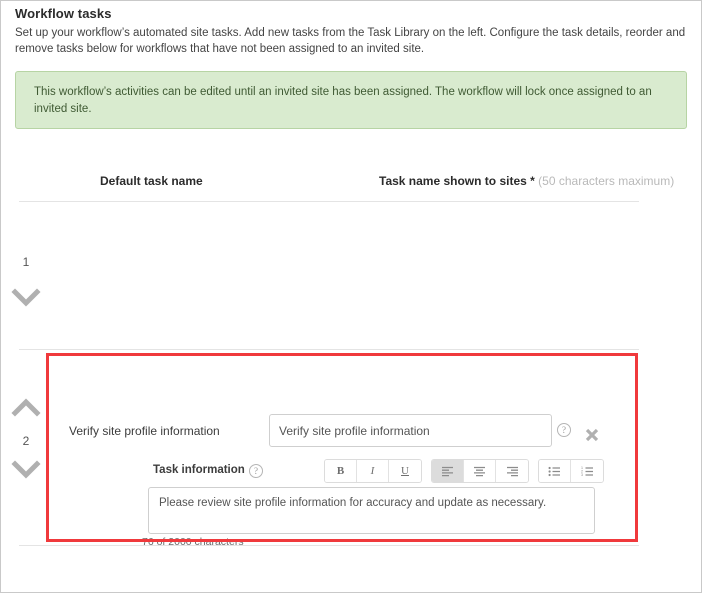 The image size is (702, 593). Describe the element at coordinates (63, 13) in the screenshot. I see `page-title: Workflow tasks` at that location.